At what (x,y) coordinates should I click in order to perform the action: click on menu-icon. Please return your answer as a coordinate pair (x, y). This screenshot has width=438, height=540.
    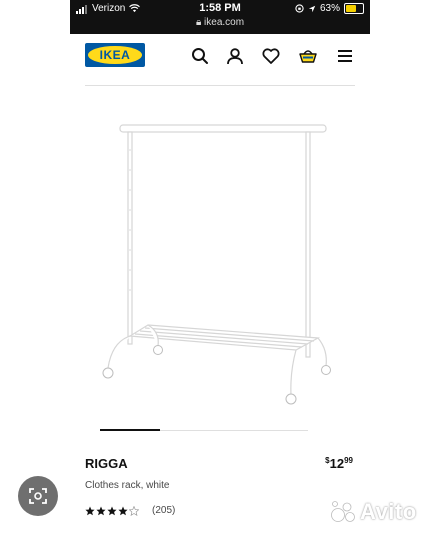
    Looking at the image, I should click on (345, 56).